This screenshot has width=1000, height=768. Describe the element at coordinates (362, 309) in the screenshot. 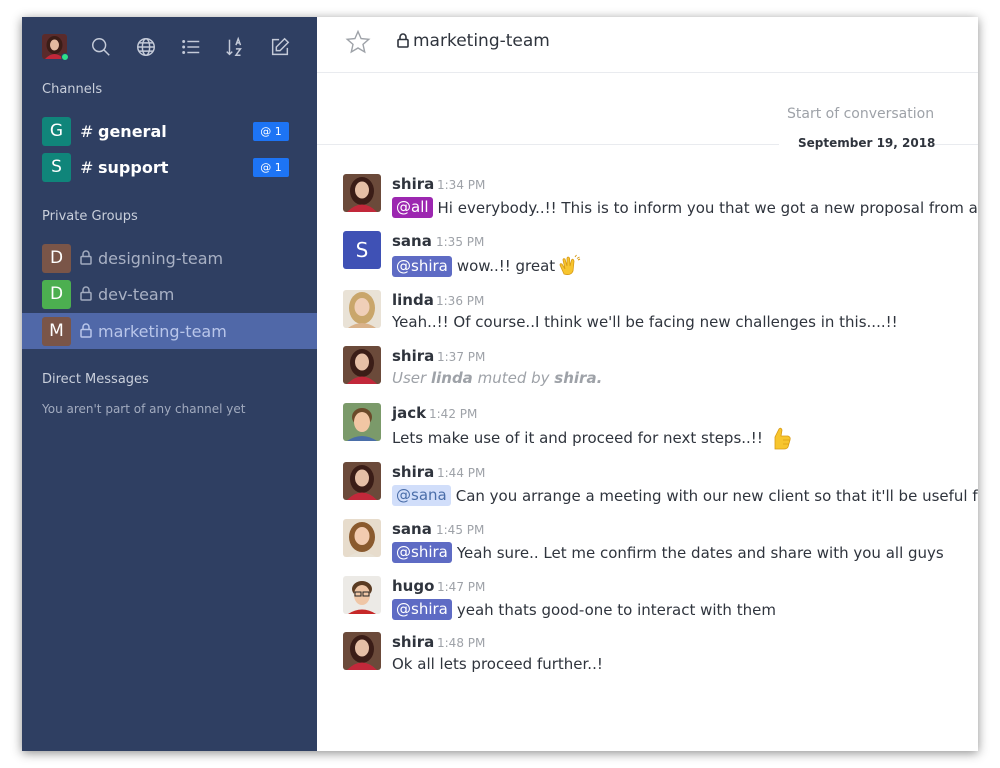

I see `avatar-linda` at that location.